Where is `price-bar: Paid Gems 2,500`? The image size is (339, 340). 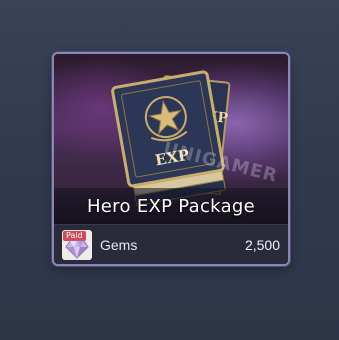
price-bar: Paid Gems 2,500 is located at coordinates (171, 244).